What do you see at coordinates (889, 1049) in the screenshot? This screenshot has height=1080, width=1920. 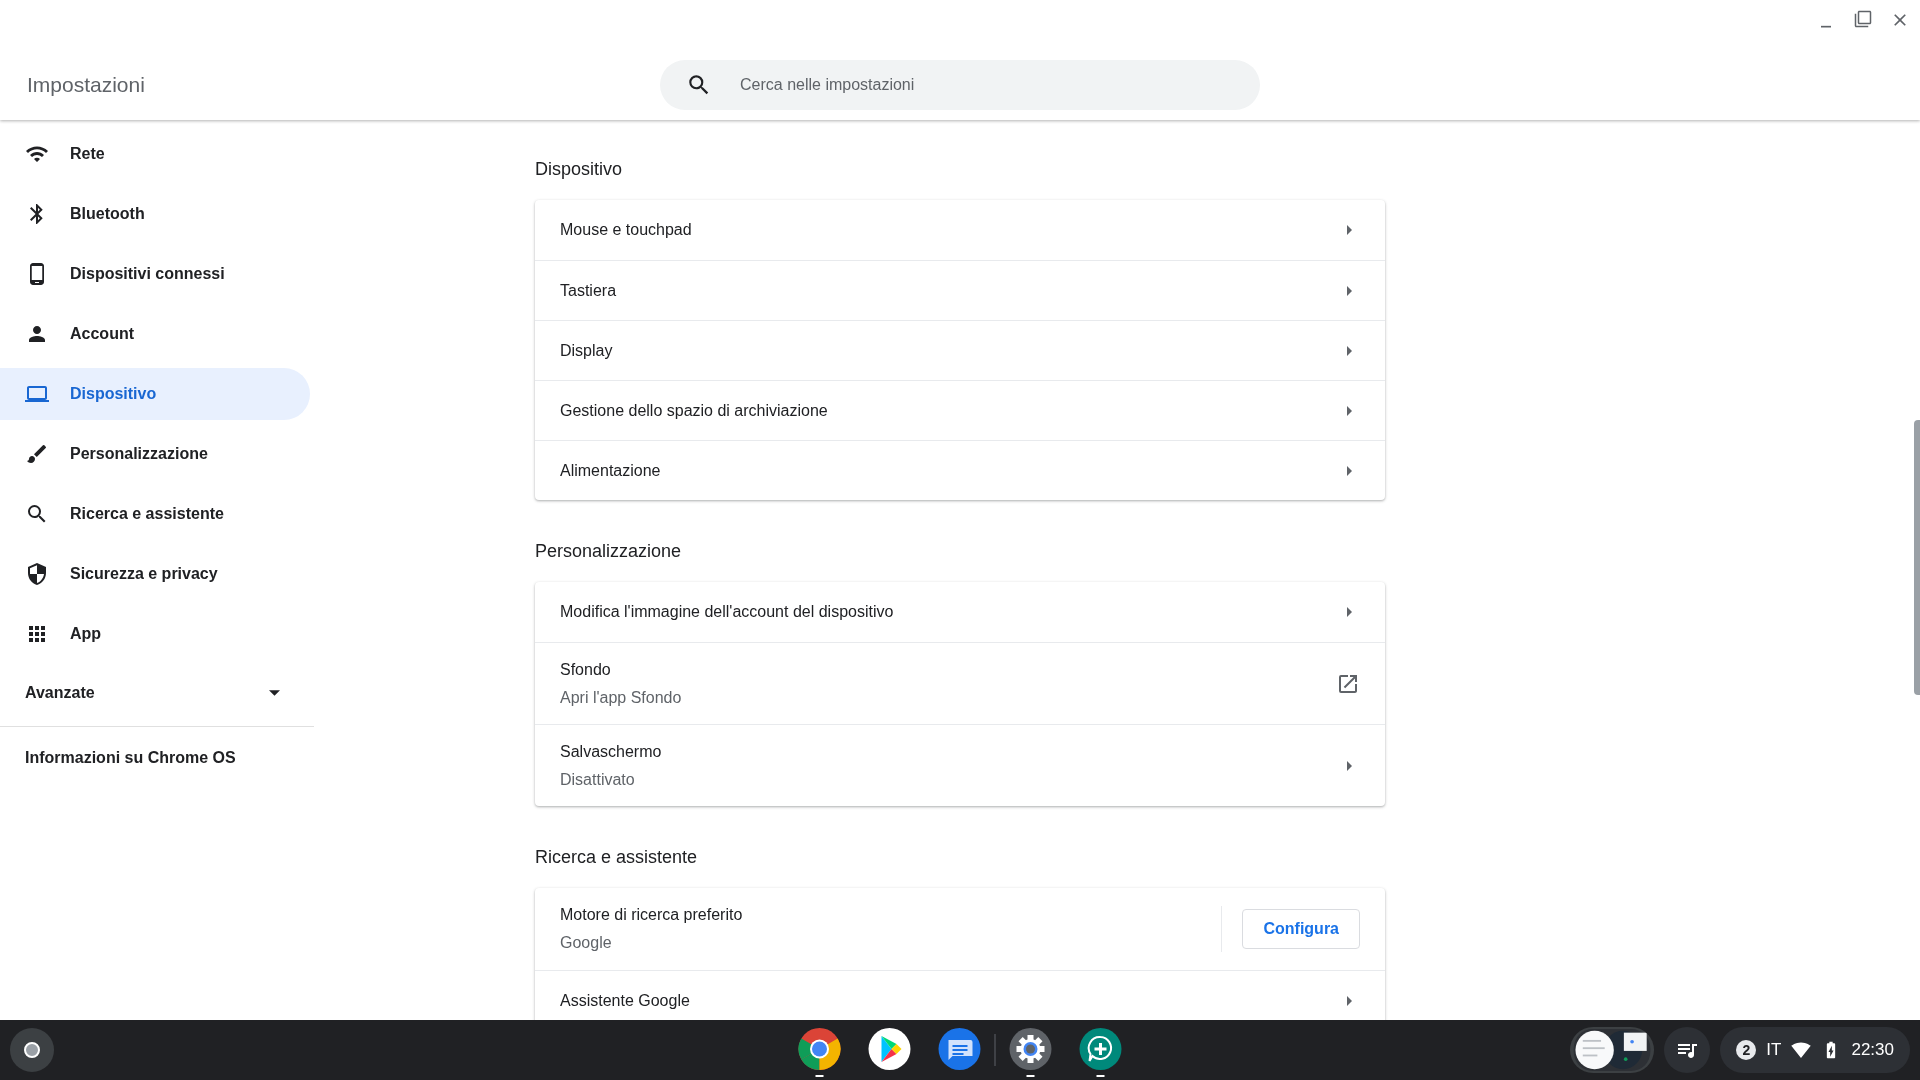 I see `play-store-icon` at bounding box center [889, 1049].